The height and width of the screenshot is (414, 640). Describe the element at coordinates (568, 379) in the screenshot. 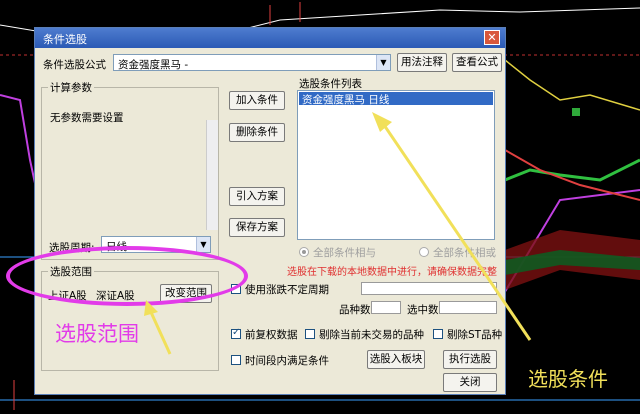

I see `condition-annotation: 选股条件` at that location.